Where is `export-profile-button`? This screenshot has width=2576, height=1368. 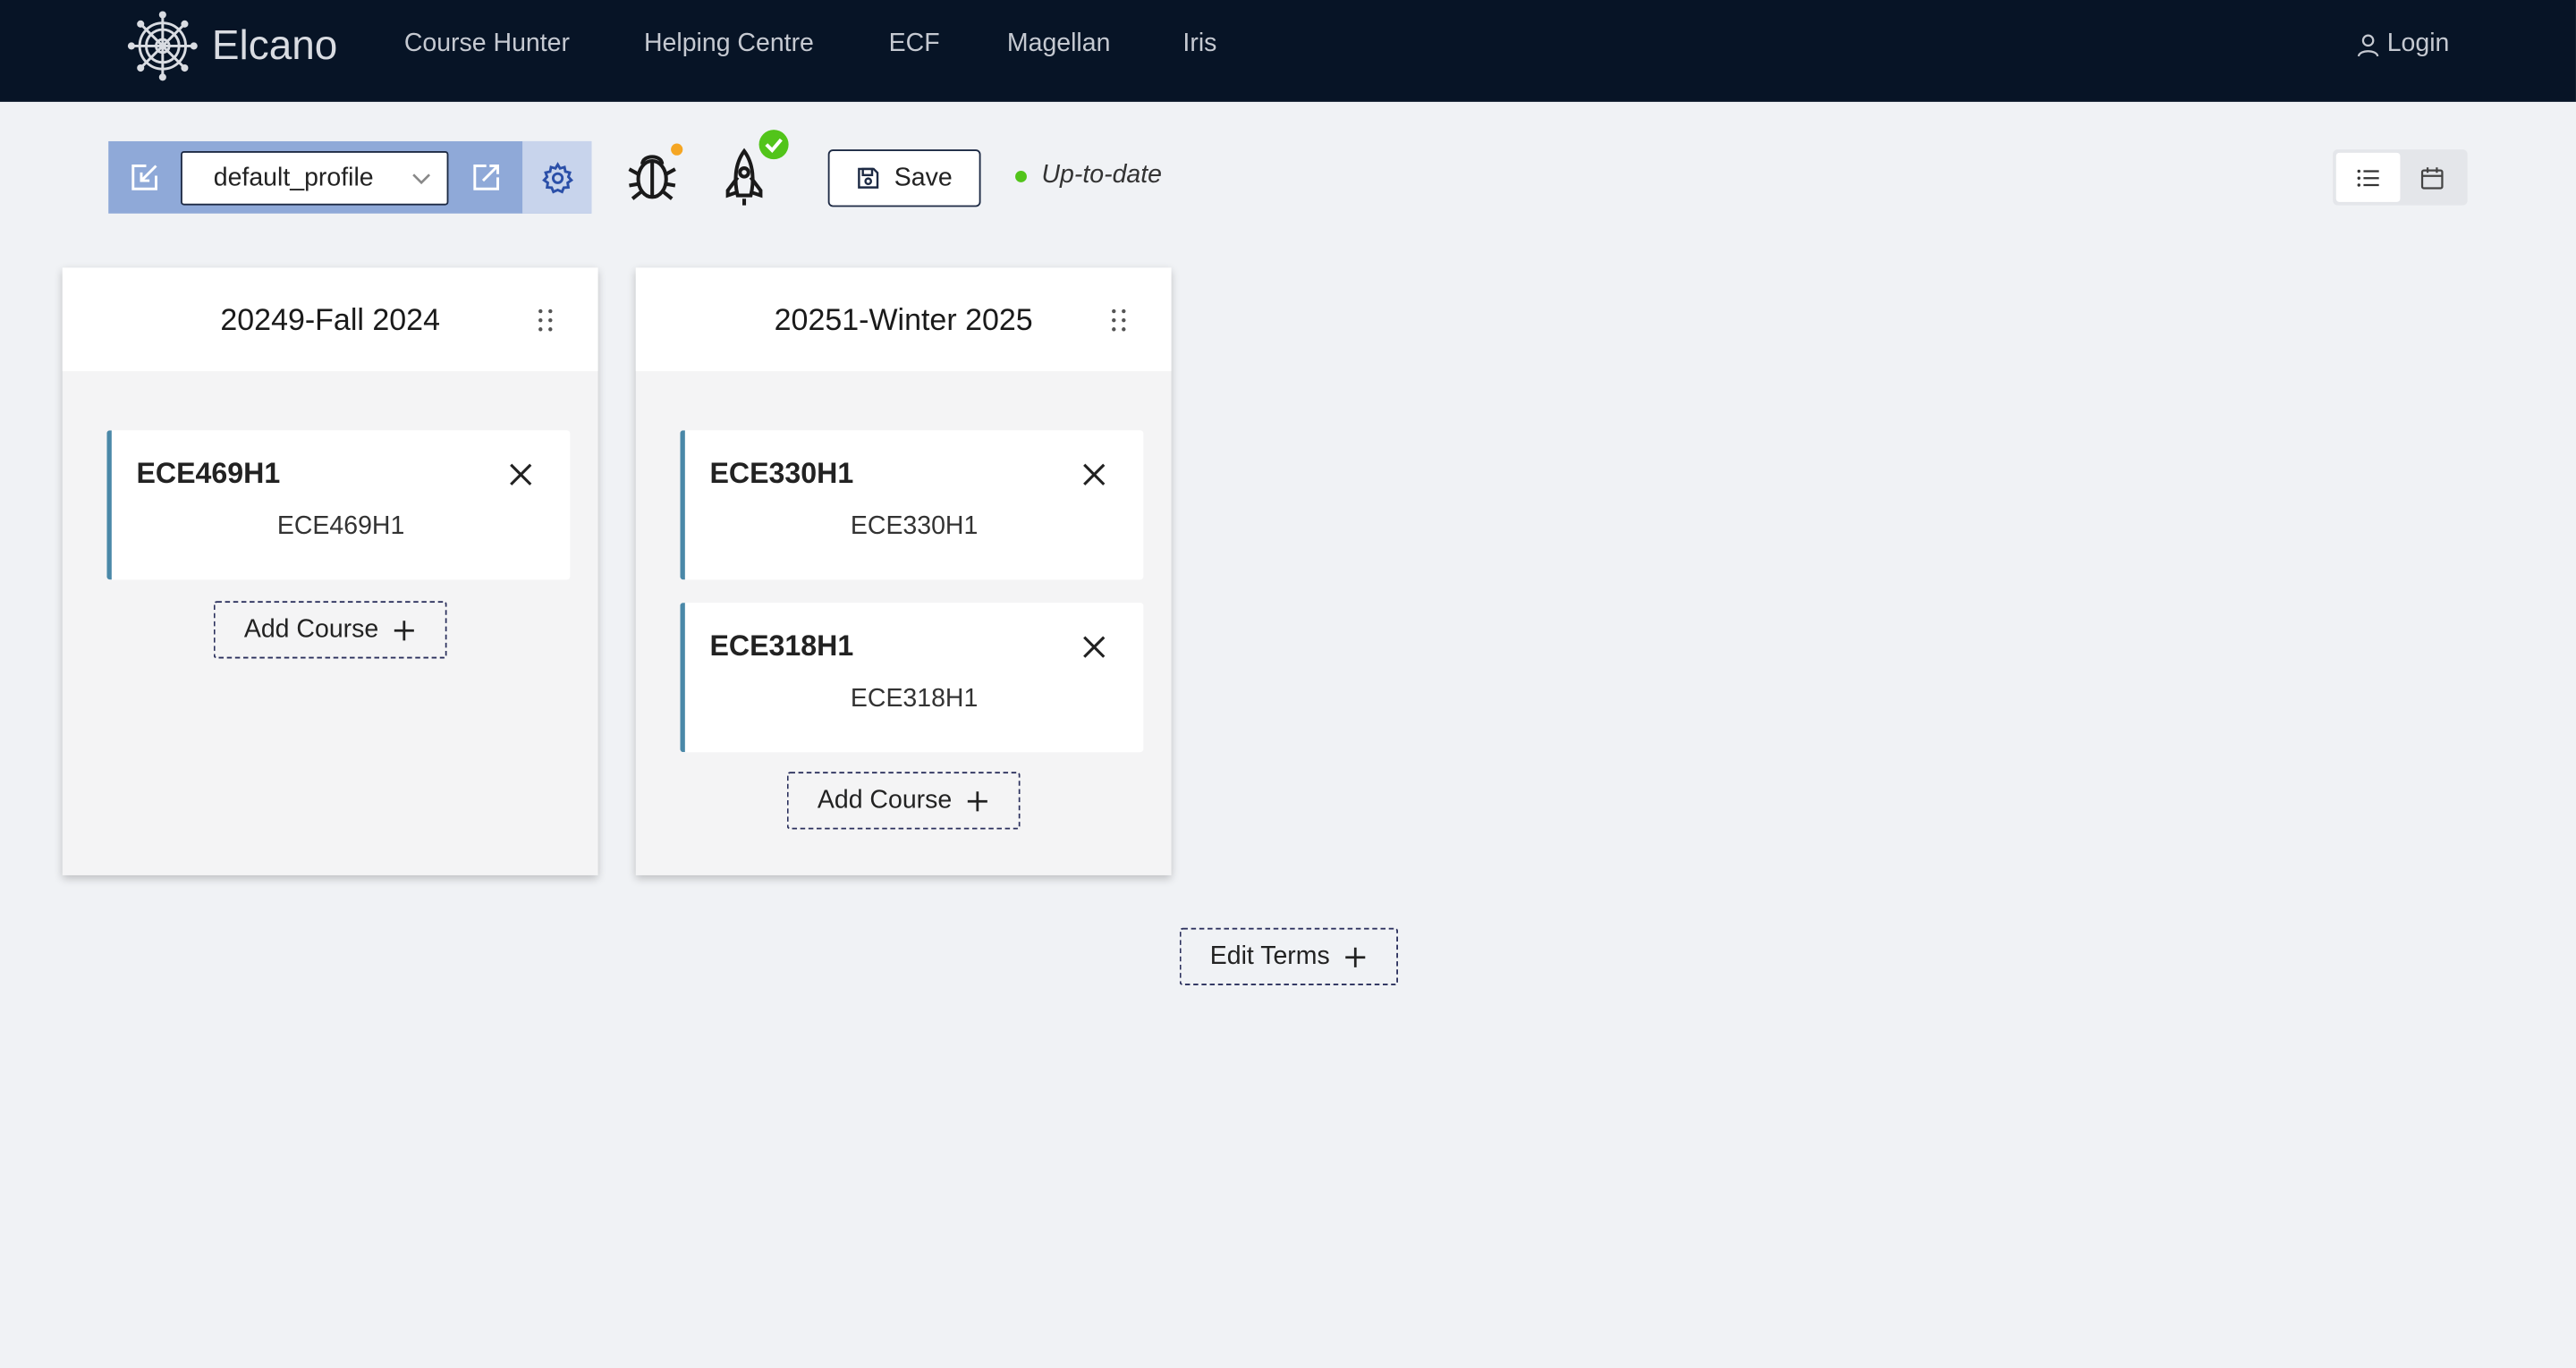
export-profile-button is located at coordinates (486, 177).